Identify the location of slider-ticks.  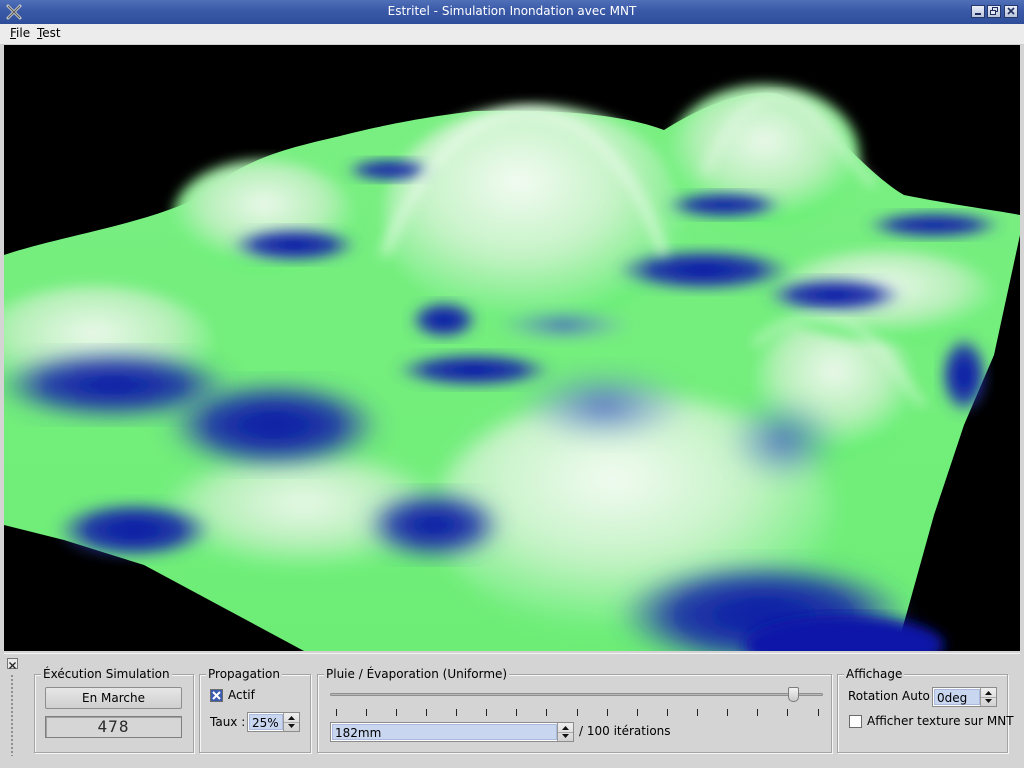
(576, 713).